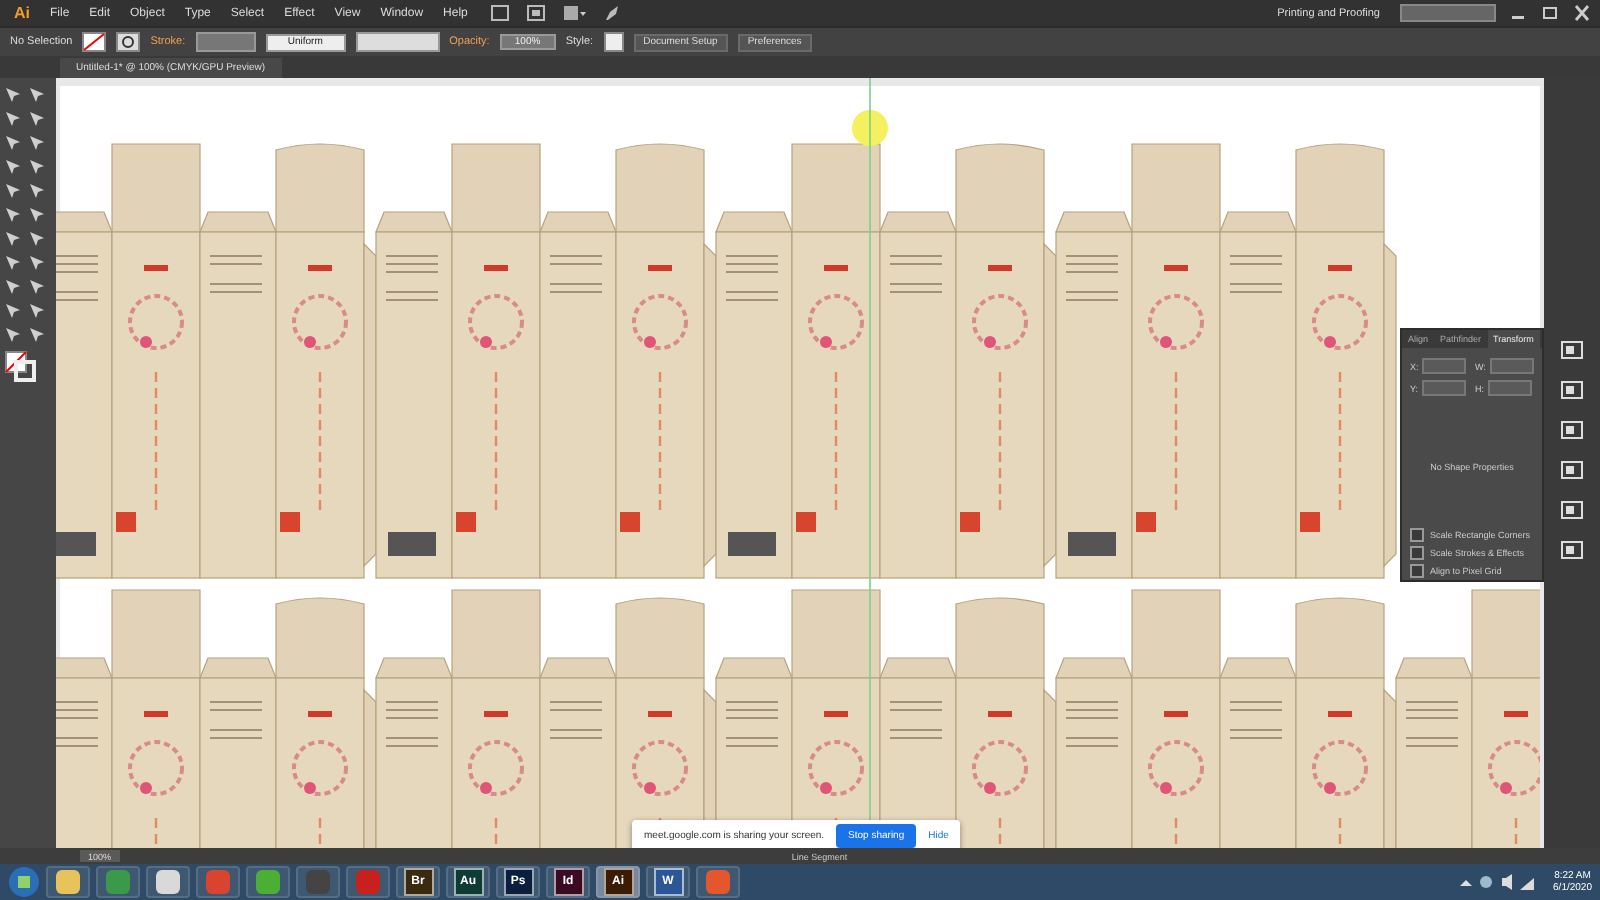 This screenshot has width=1600, height=900. I want to click on search-field, so click(1448, 13).